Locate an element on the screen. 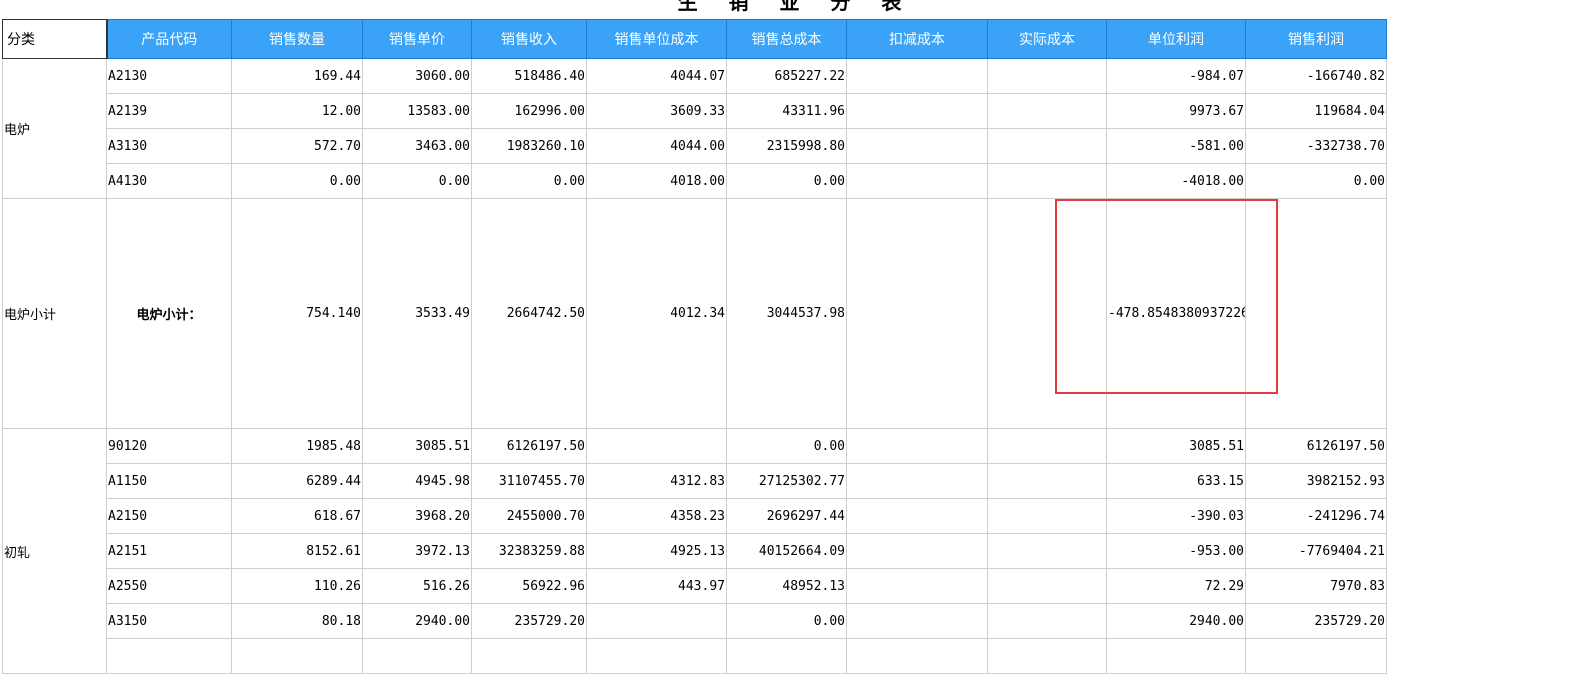 The image size is (1591, 674). cell-unit-profit: -984.07 is located at coordinates (1176, 76).